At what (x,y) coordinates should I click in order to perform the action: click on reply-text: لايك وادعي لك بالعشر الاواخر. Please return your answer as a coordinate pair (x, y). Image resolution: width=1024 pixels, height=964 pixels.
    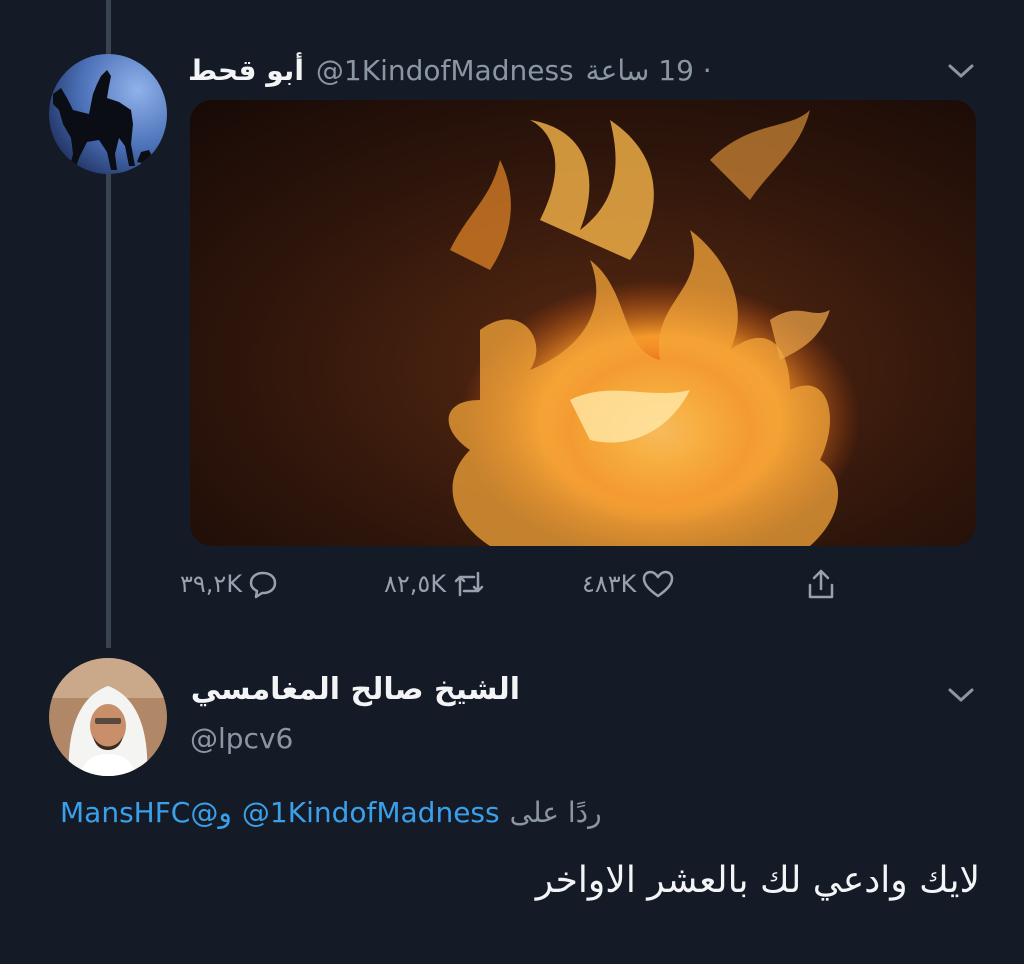
    Looking at the image, I should click on (757, 880).